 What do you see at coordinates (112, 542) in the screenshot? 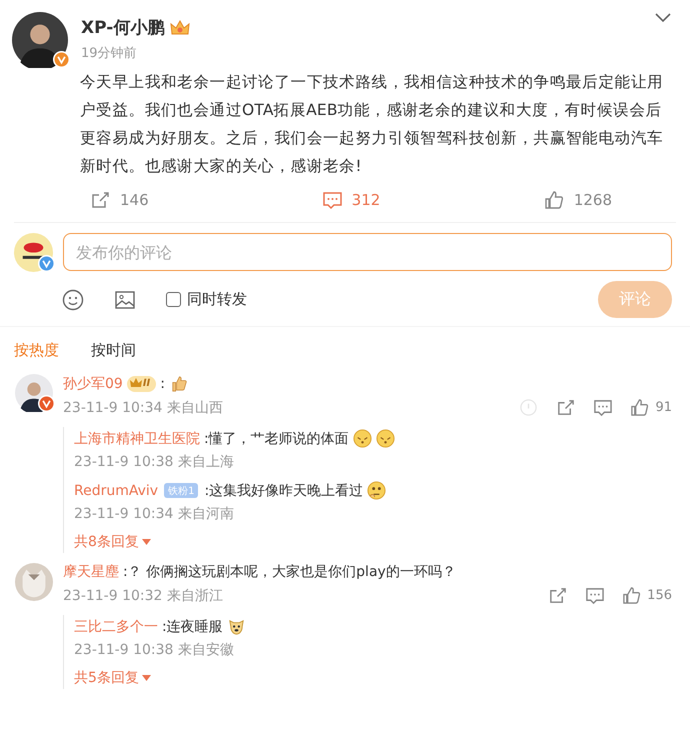
I see `more-replies-link: 共8条回复` at bounding box center [112, 542].